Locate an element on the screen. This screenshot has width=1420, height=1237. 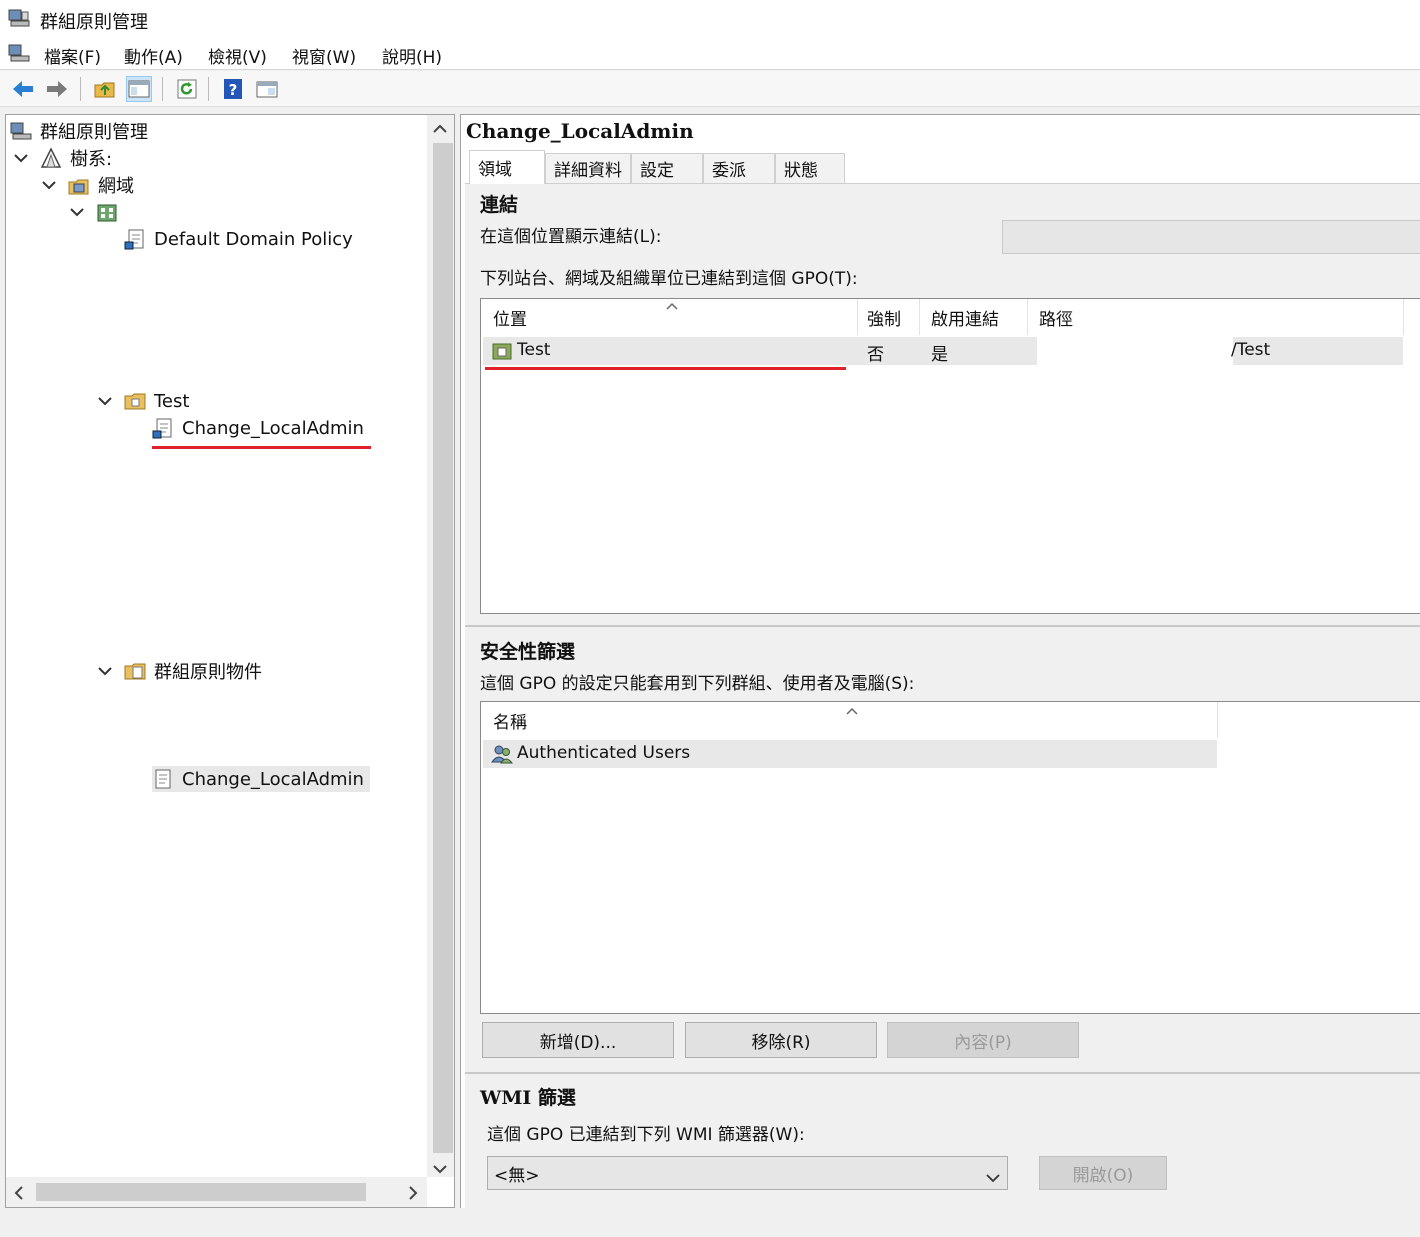
menu-action: 動作(A) is located at coordinates (153, 55).